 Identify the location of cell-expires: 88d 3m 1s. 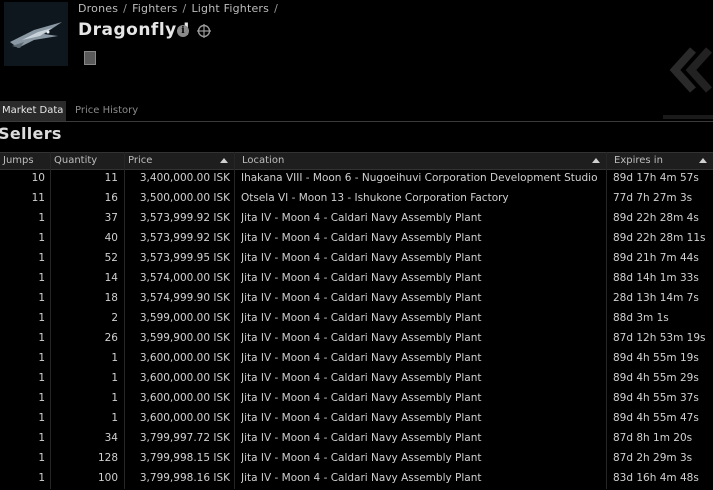
(641, 318).